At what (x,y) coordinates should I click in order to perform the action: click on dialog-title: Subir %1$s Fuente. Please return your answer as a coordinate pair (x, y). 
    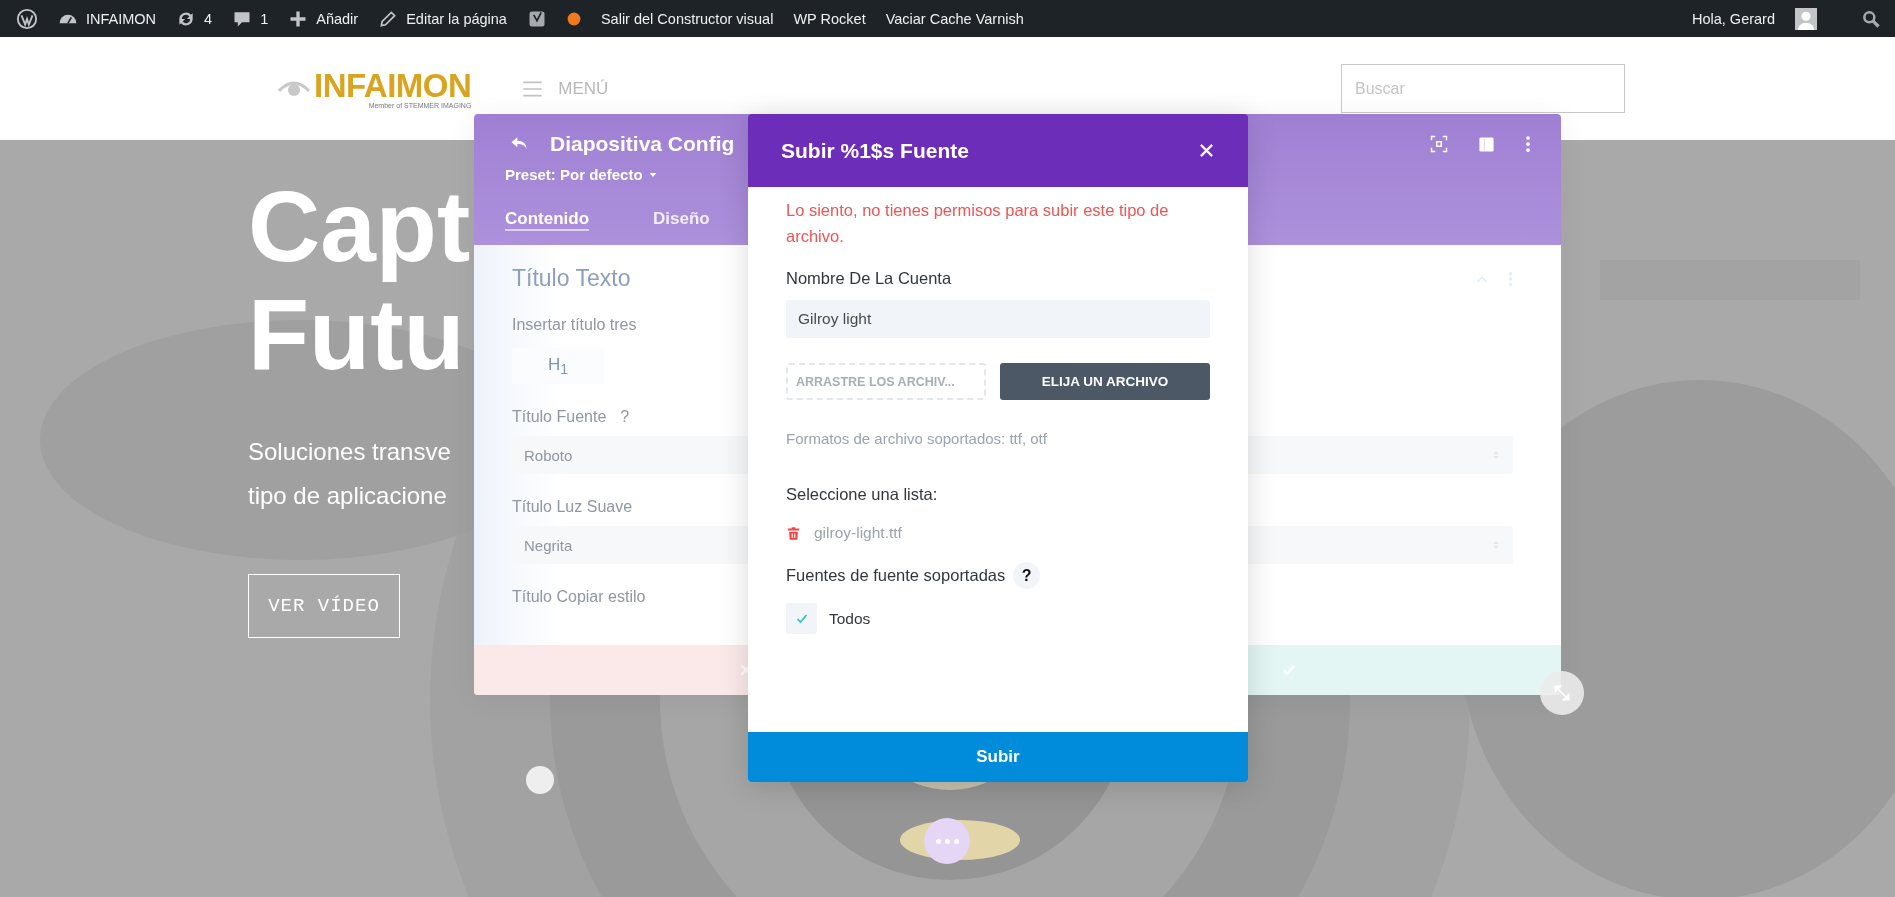
    Looking at the image, I should click on (875, 150).